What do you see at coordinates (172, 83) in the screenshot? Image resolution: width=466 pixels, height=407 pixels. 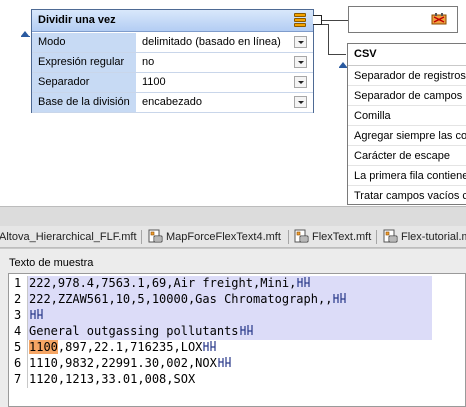 I see `property-row-separator: Separador 1100` at bounding box center [172, 83].